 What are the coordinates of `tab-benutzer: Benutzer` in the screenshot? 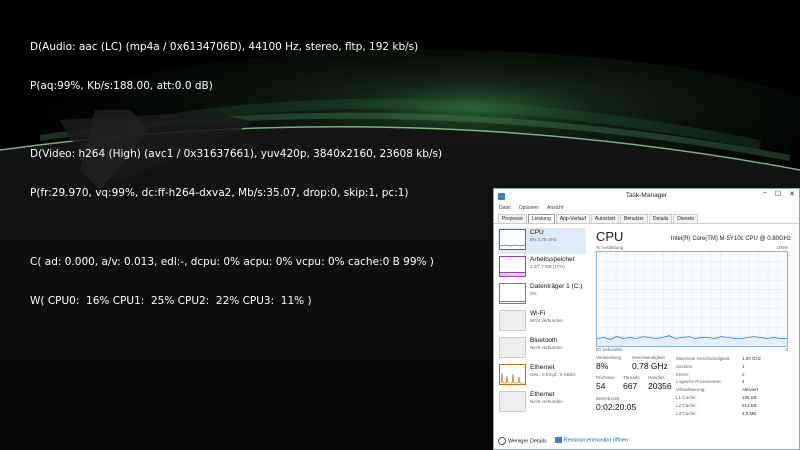 It's located at (633, 218).